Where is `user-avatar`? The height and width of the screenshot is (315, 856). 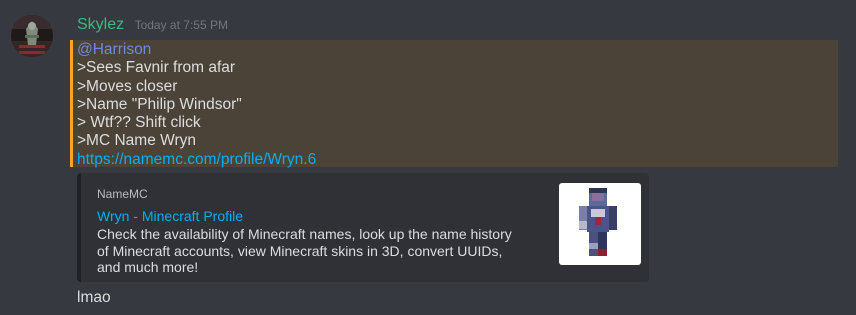
user-avatar is located at coordinates (32, 36).